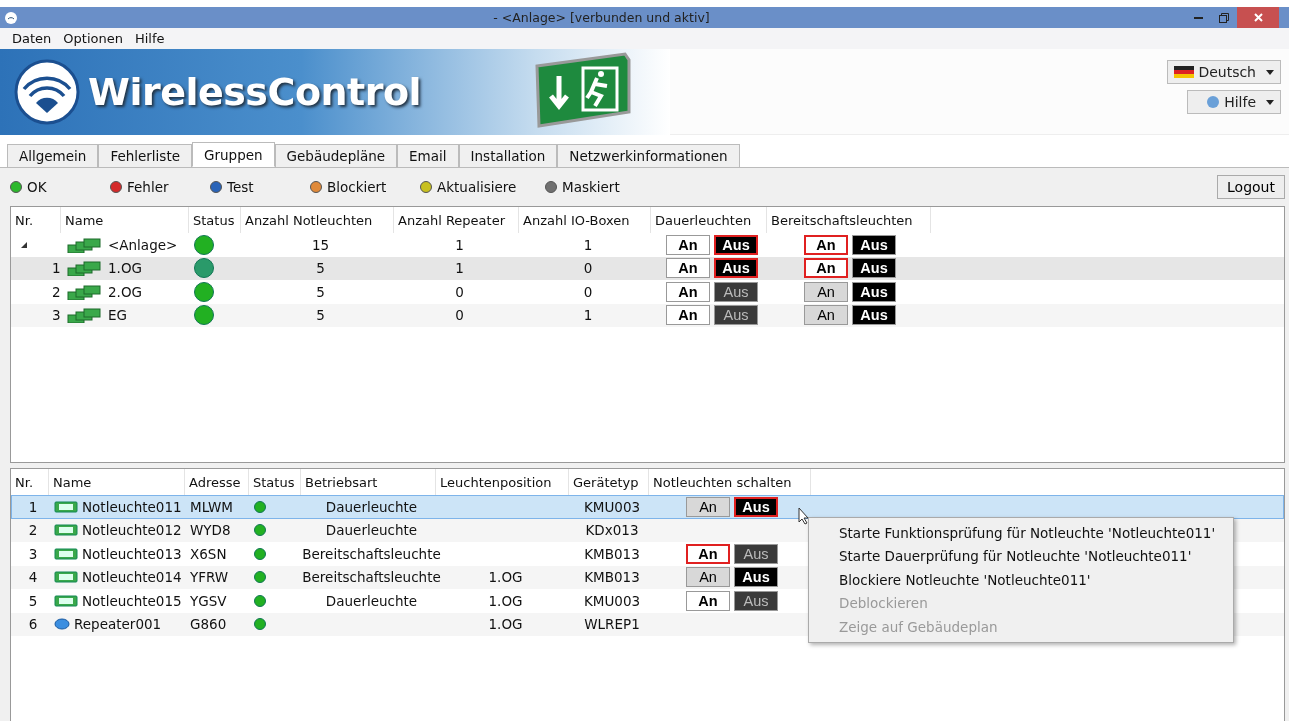 This screenshot has height=721, width=1289. Describe the element at coordinates (145, 155) in the screenshot. I see `tab: Fehlerliste` at that location.